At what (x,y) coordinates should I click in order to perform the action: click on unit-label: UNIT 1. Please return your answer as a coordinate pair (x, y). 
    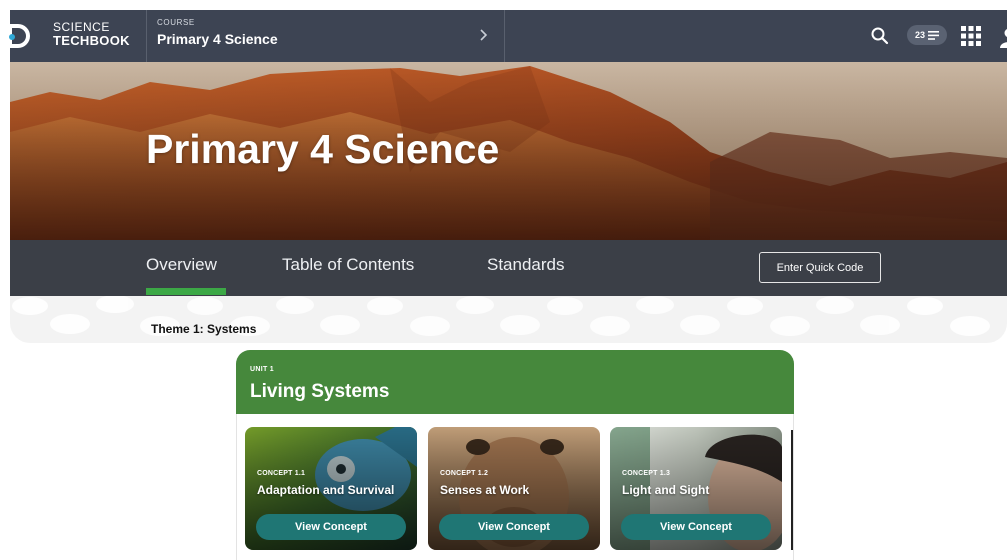
    Looking at the image, I should click on (262, 369).